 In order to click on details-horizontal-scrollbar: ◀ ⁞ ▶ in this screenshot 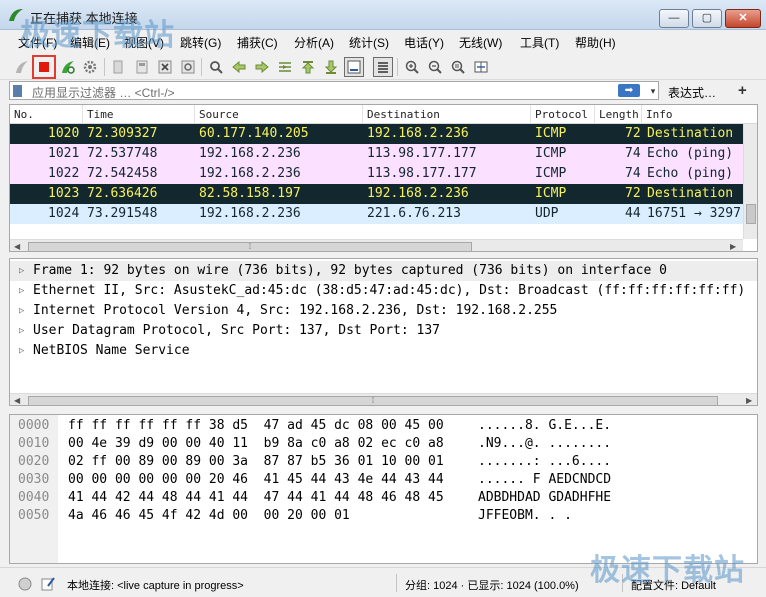, I will do `click(383, 399)`.